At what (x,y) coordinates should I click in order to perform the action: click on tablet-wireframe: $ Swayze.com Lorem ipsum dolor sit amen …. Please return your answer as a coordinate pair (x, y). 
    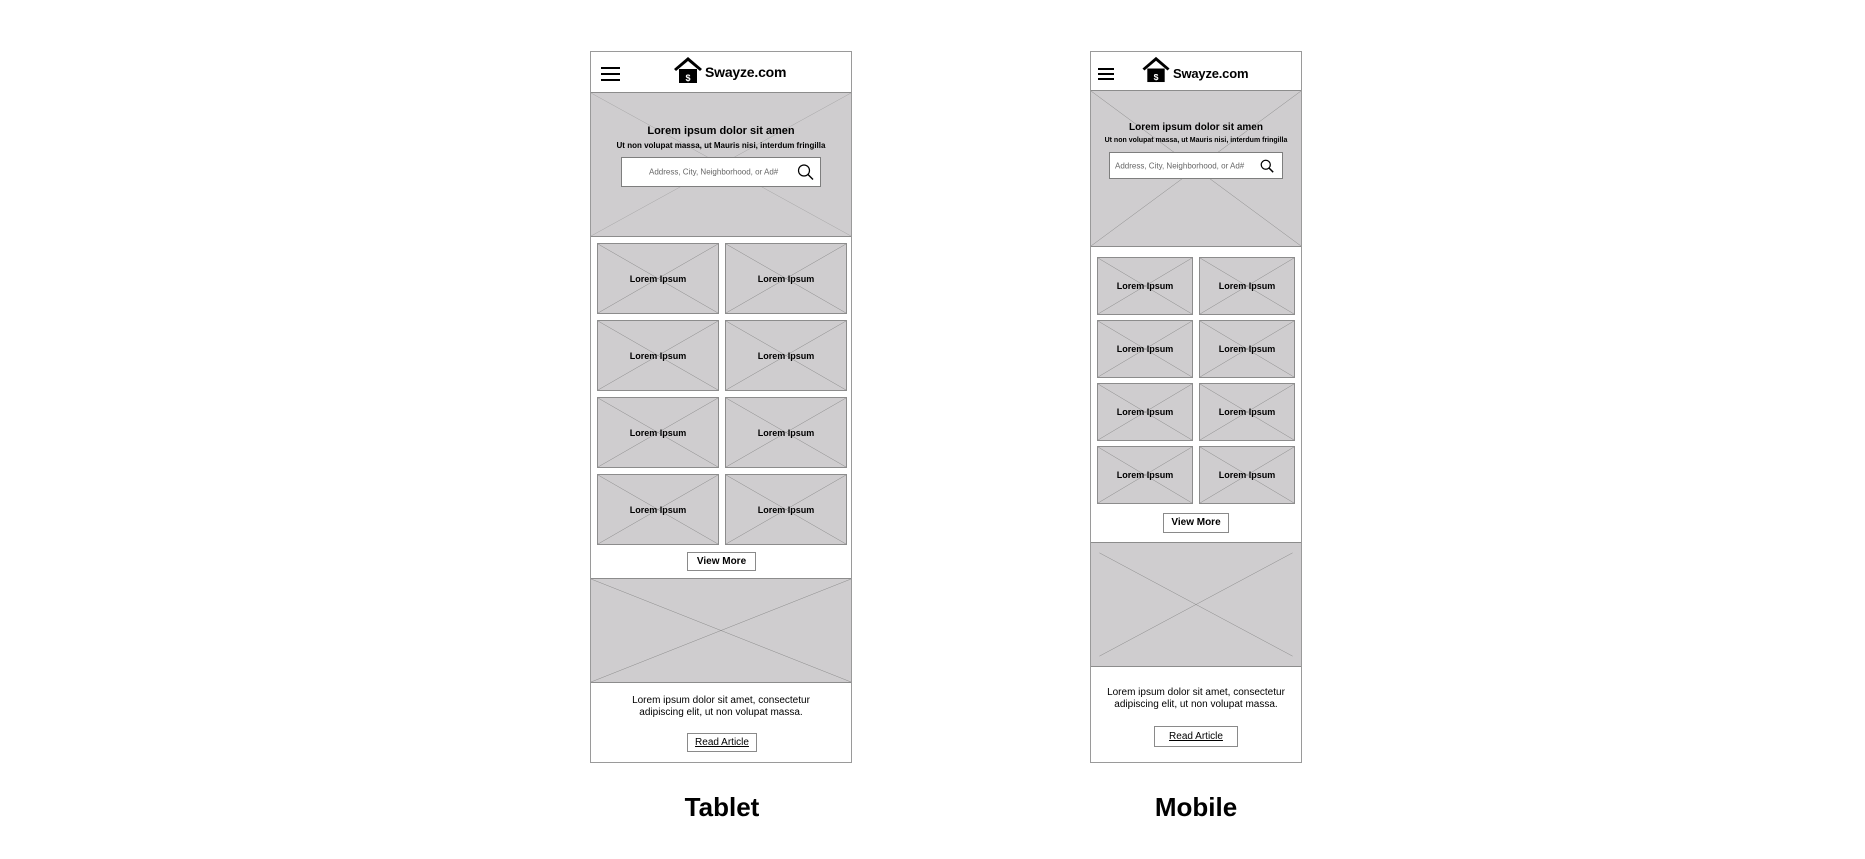
    Looking at the image, I should click on (721, 407).